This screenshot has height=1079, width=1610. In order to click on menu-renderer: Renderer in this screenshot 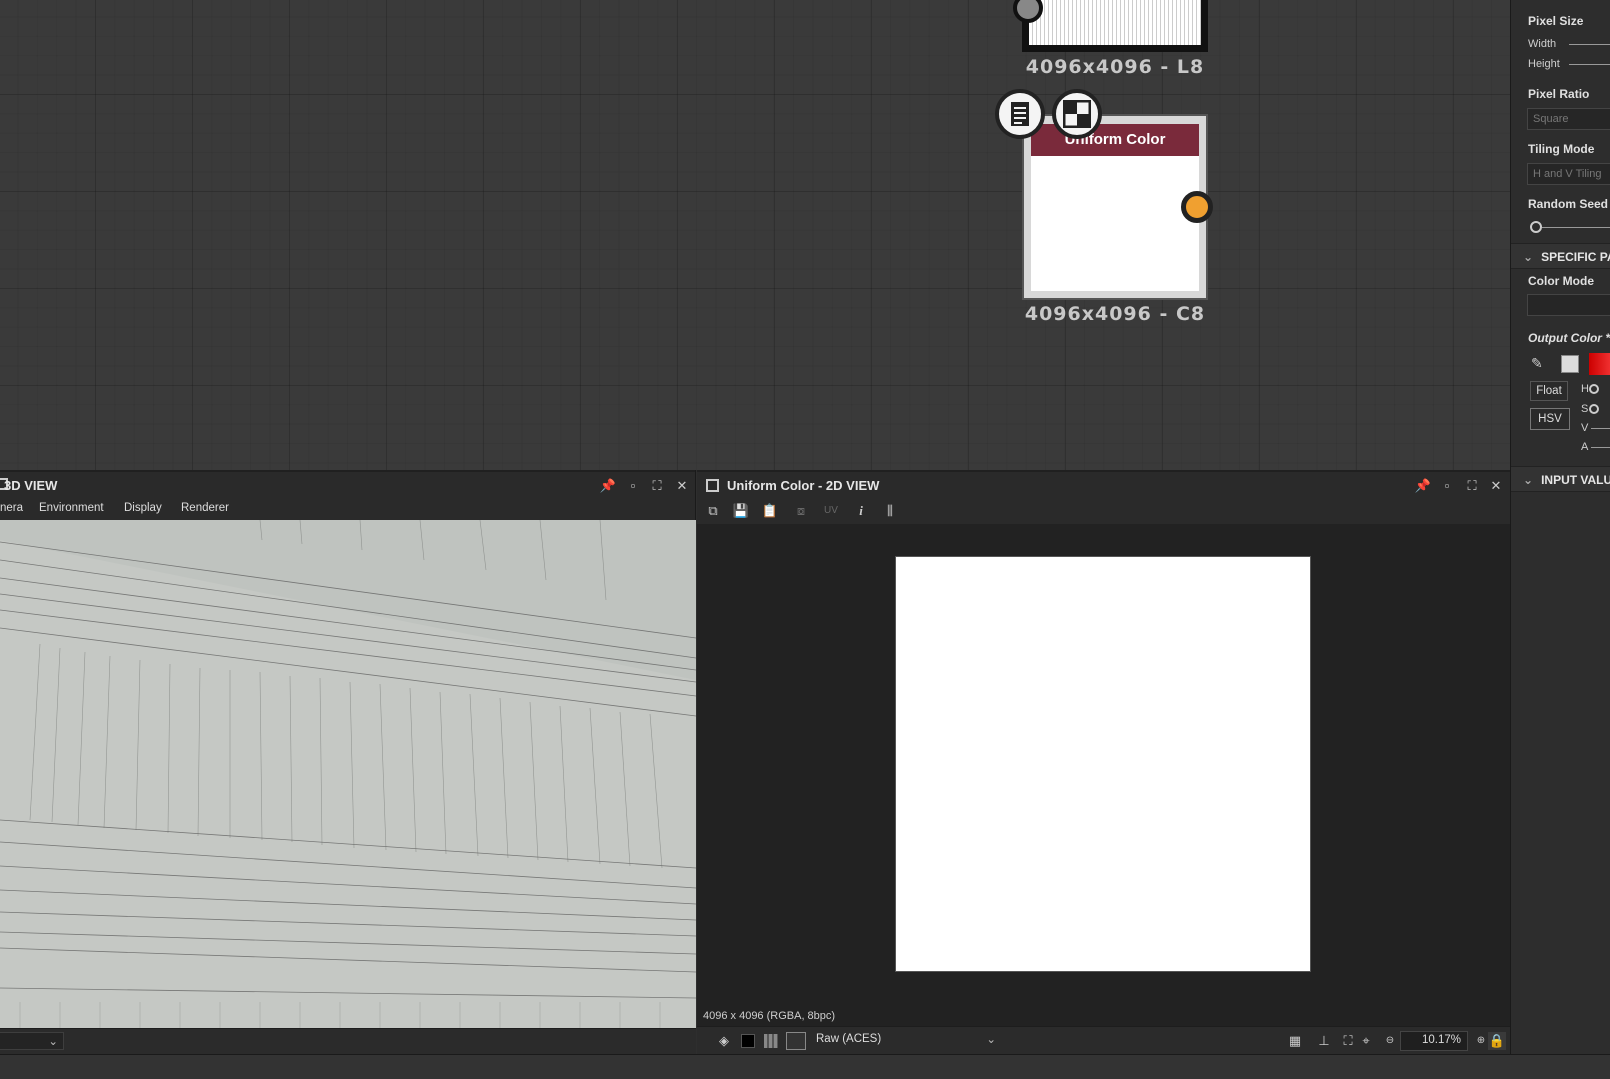, I will do `click(205, 508)`.